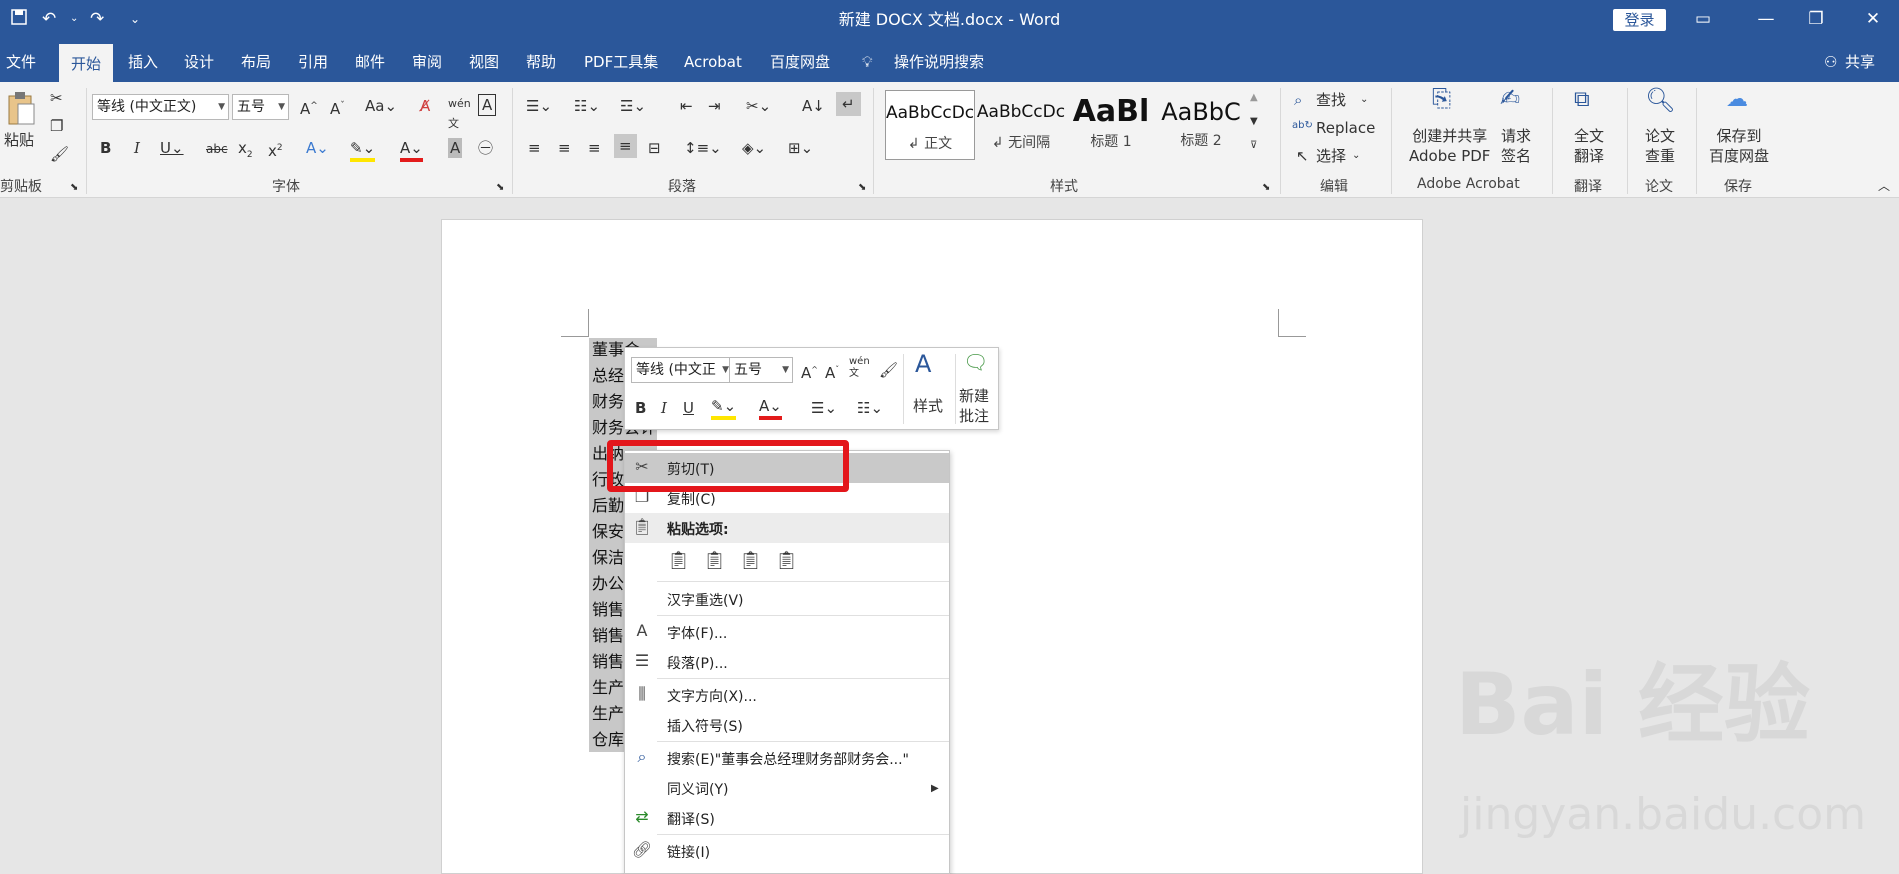 The width and height of the screenshot is (1899, 874). Describe the element at coordinates (245, 151) in the screenshot. I see `subscript-icon: x2` at that location.